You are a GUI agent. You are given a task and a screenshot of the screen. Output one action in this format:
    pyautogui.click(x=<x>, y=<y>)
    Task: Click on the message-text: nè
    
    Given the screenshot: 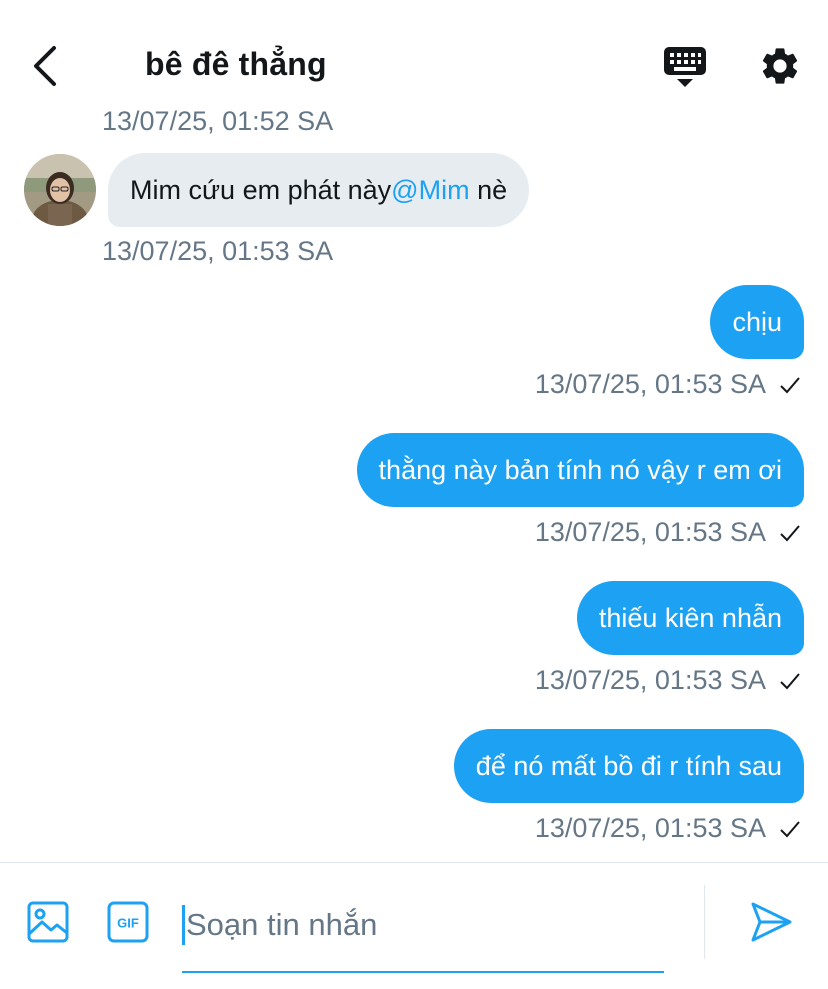 What is the action you would take?
    pyautogui.click(x=488, y=190)
    